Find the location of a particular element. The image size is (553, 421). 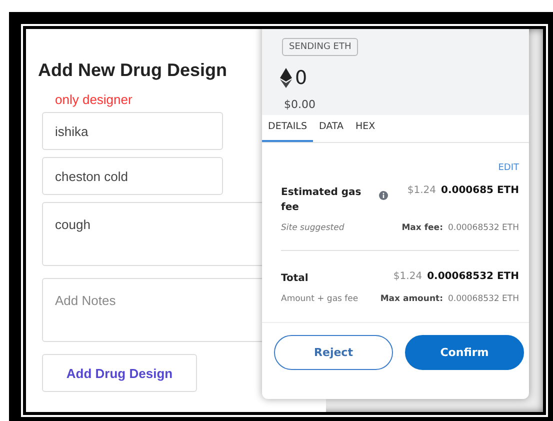

form-title: Add New Drug Design is located at coordinates (133, 70).